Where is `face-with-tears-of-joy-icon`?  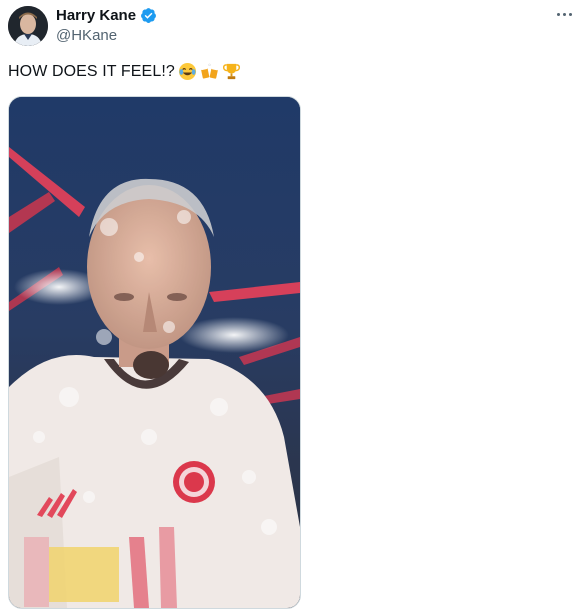 face-with-tears-of-joy-icon is located at coordinates (187, 71).